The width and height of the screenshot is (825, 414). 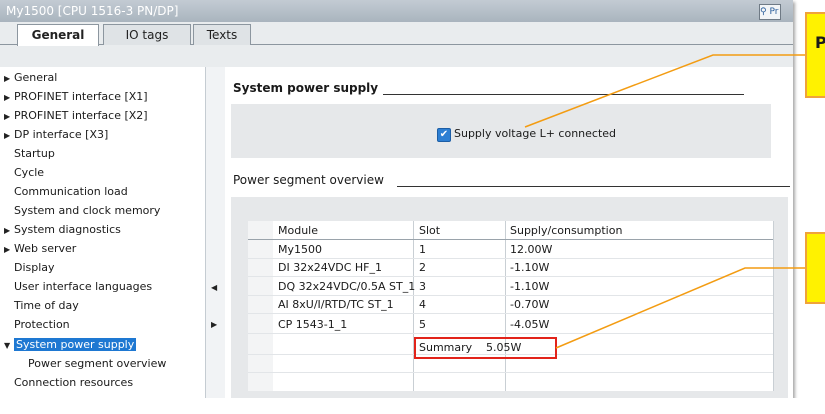 What do you see at coordinates (668, 91) in the screenshot?
I see `leader-line-top` at bounding box center [668, 91].